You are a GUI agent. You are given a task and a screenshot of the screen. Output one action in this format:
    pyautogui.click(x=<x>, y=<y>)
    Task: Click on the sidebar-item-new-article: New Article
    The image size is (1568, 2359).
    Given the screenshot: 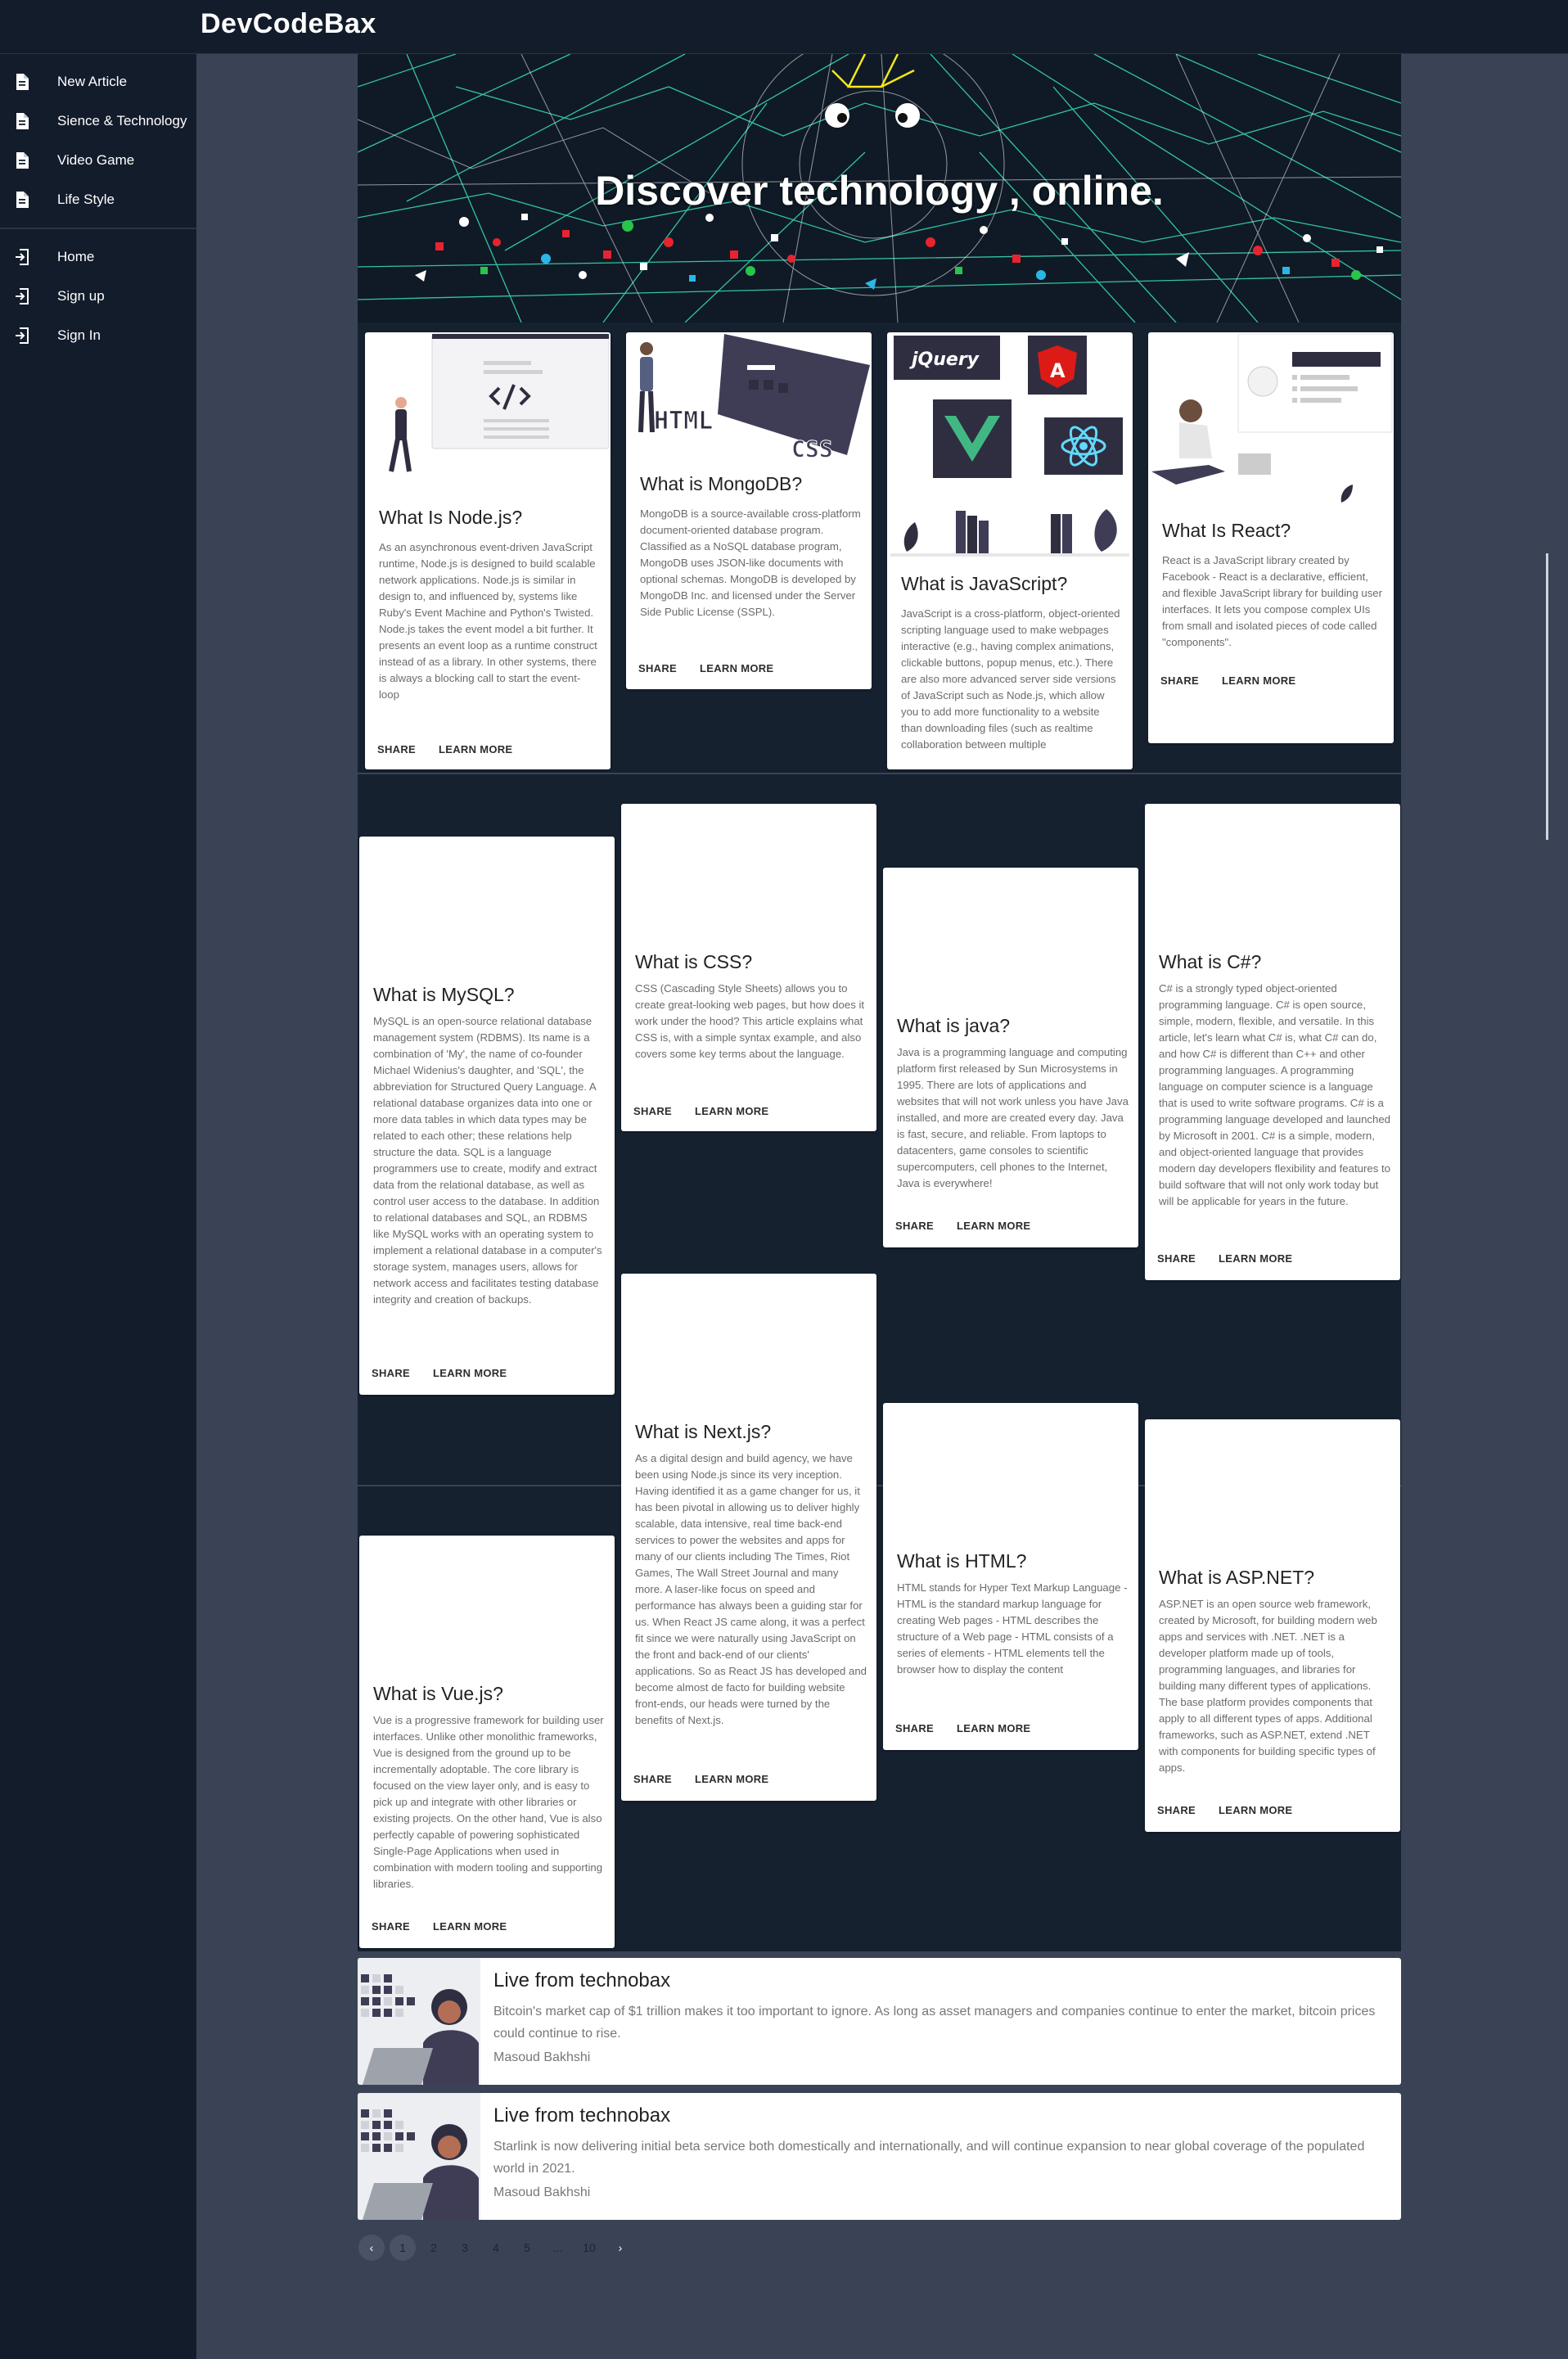 What is the action you would take?
    pyautogui.click(x=98, y=81)
    